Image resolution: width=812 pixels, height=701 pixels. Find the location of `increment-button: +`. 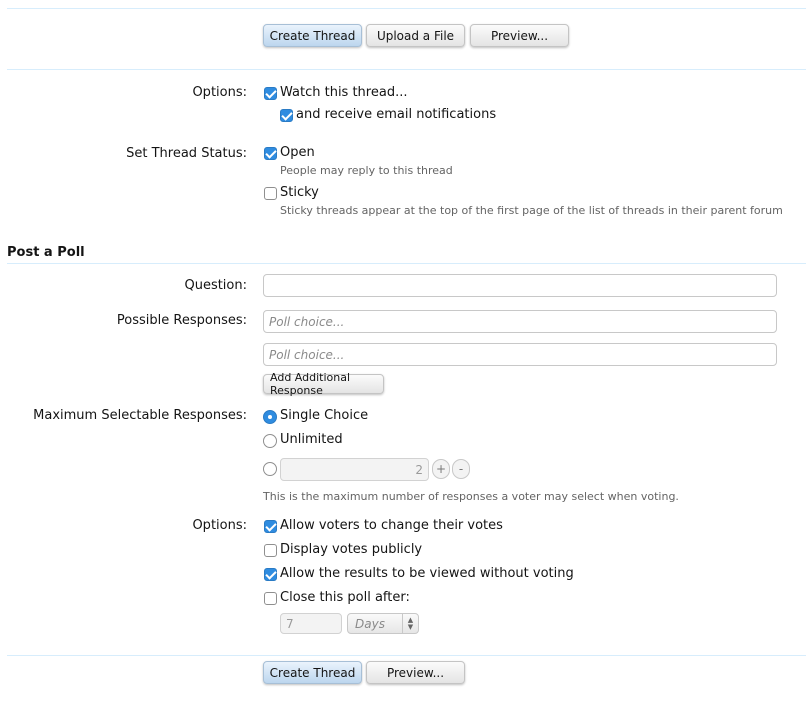

increment-button: + is located at coordinates (441, 469).